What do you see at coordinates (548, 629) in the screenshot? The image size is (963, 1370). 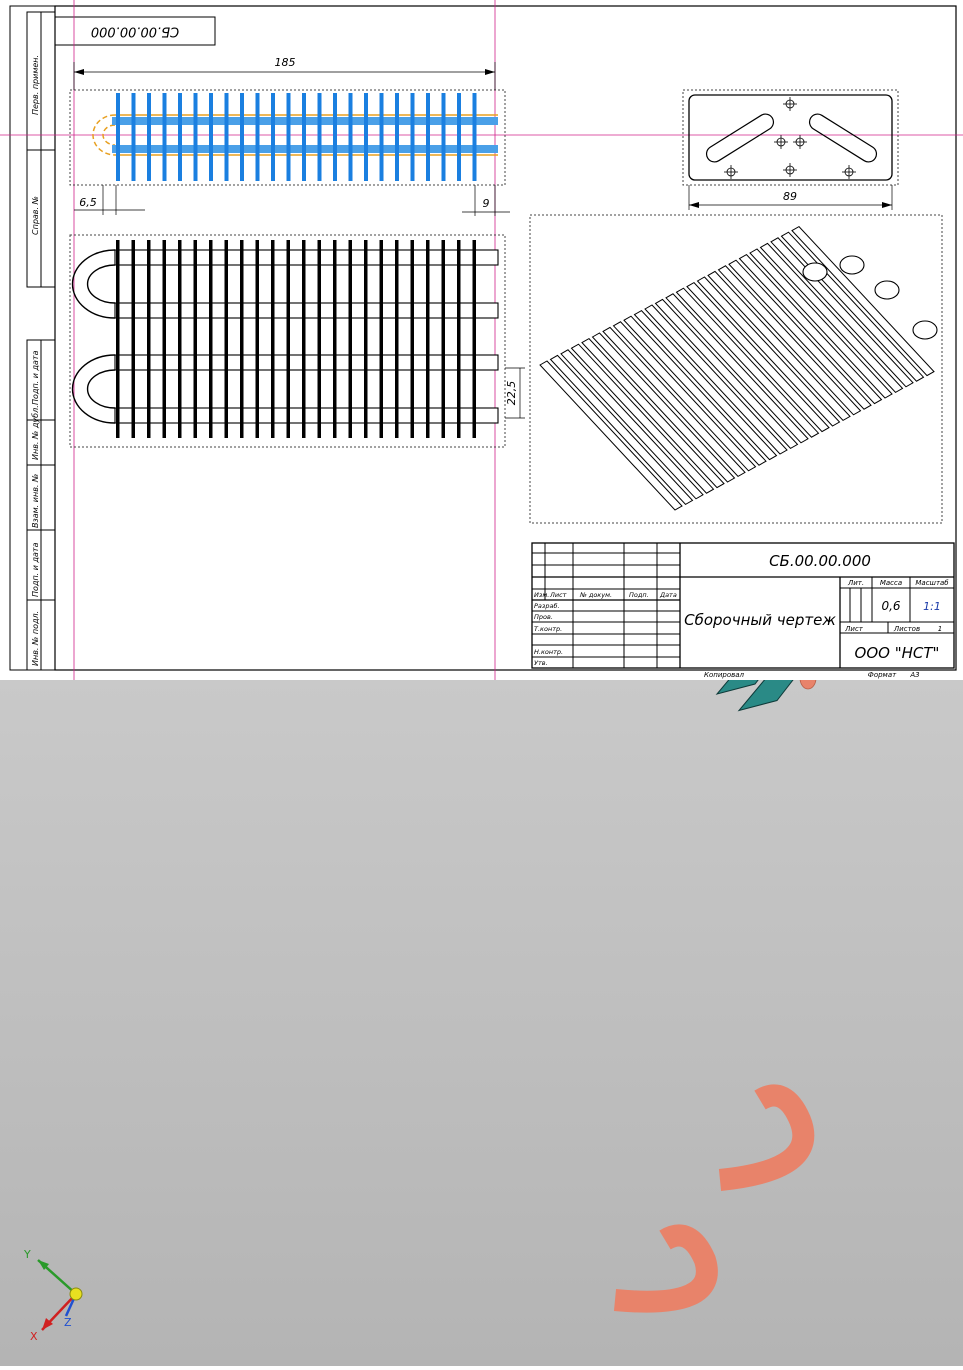 I see `role-tkontr: Т.контр.` at bounding box center [548, 629].